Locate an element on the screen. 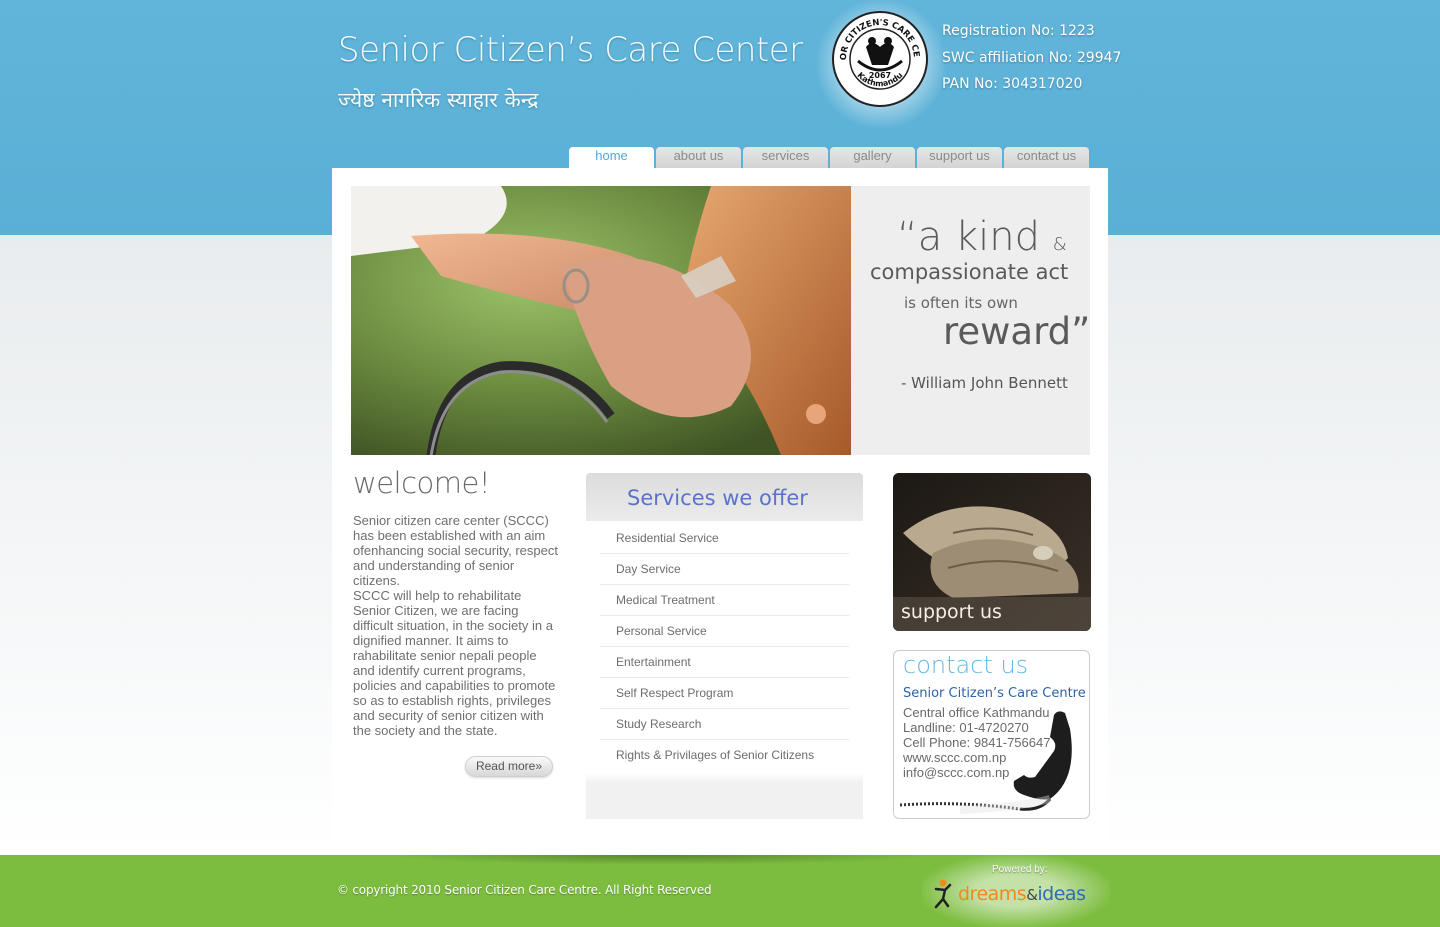  nav-tab-contact-us: contact us is located at coordinates (1046, 157).